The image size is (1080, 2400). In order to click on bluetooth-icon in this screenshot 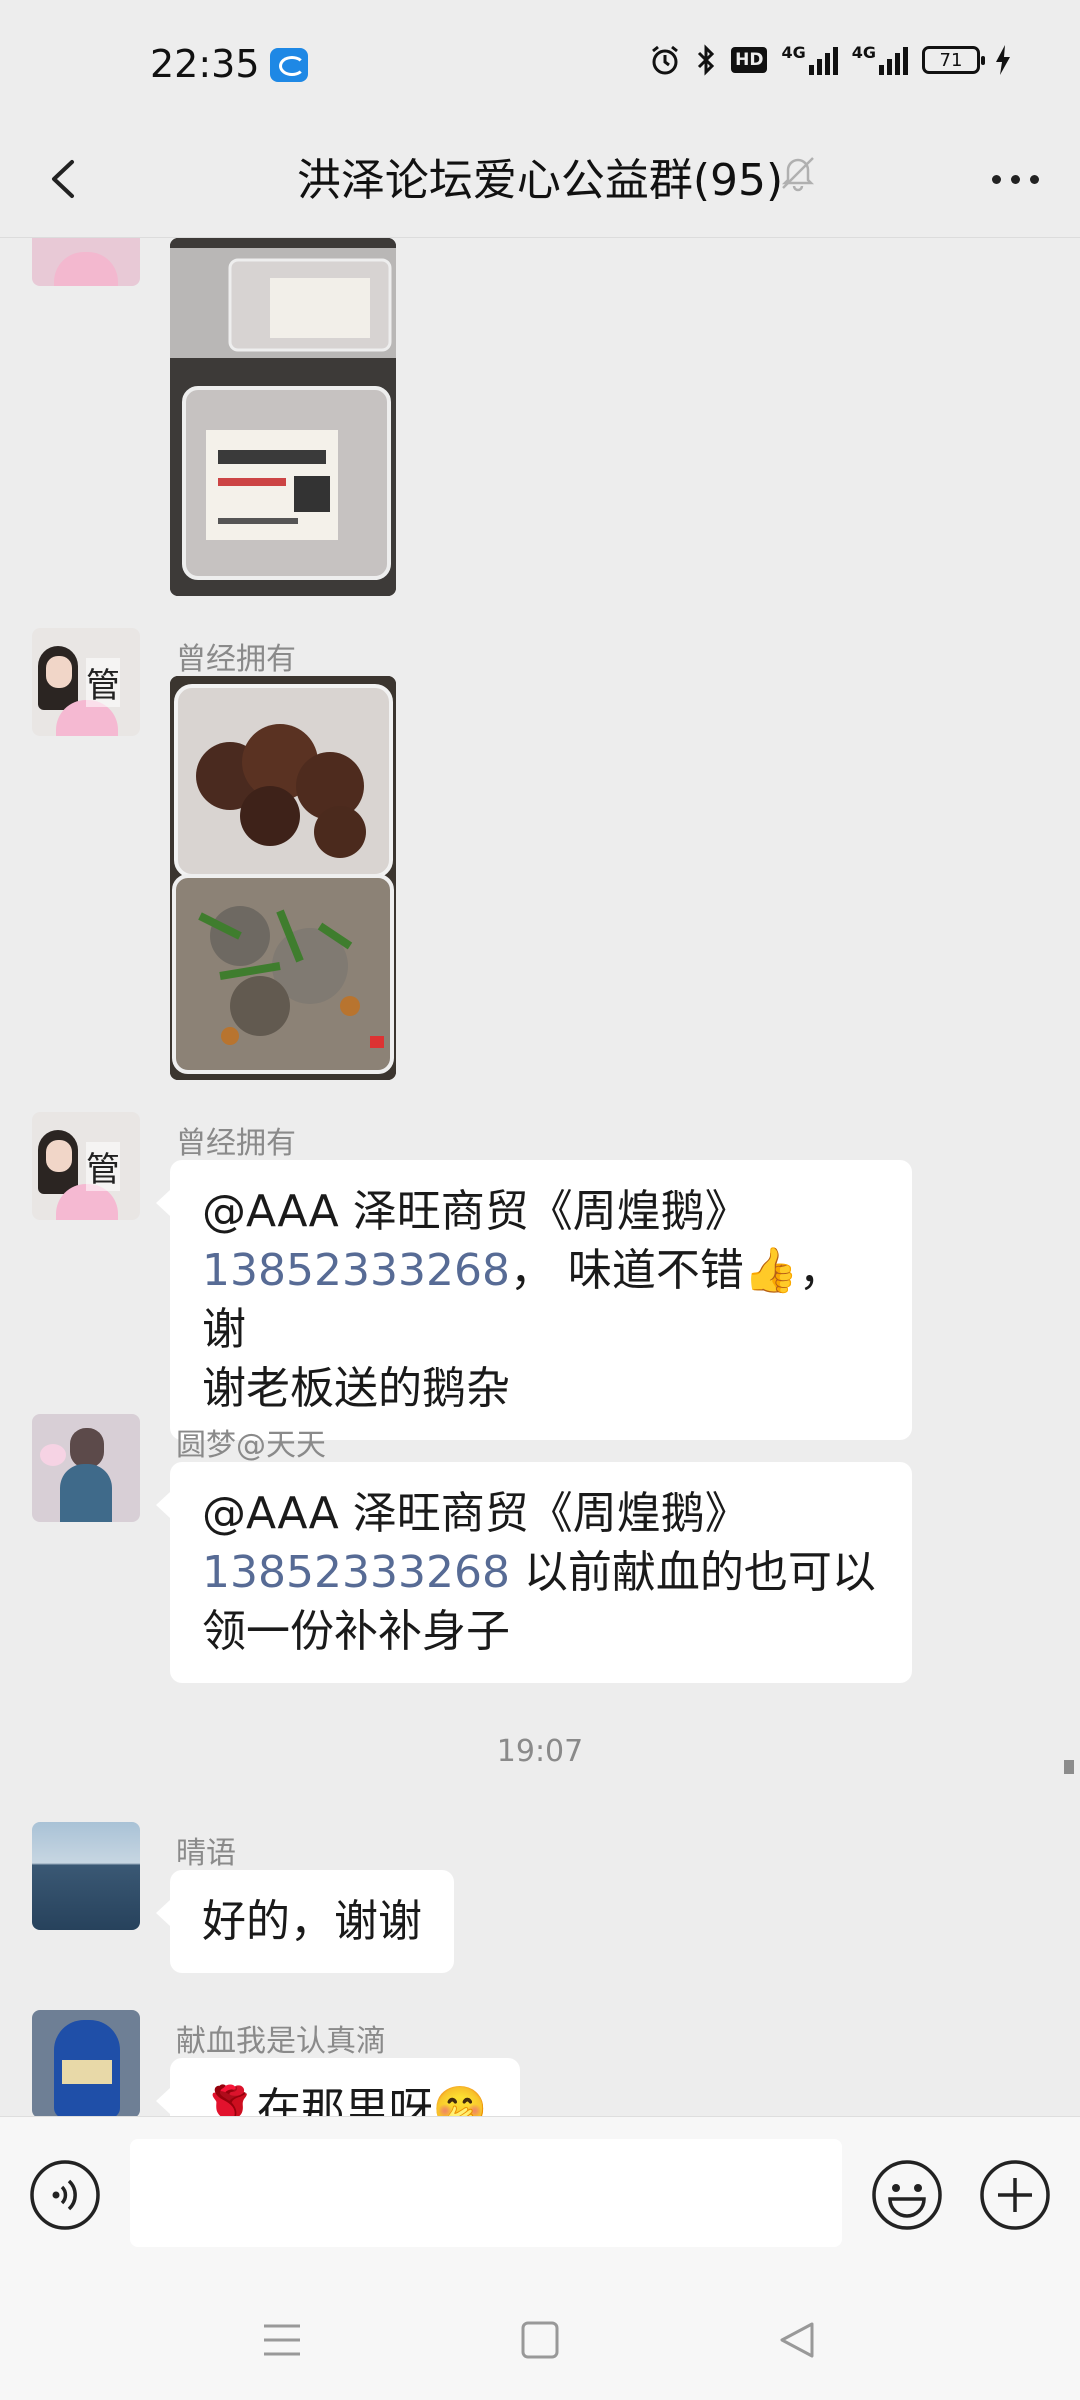, I will do `click(706, 60)`.